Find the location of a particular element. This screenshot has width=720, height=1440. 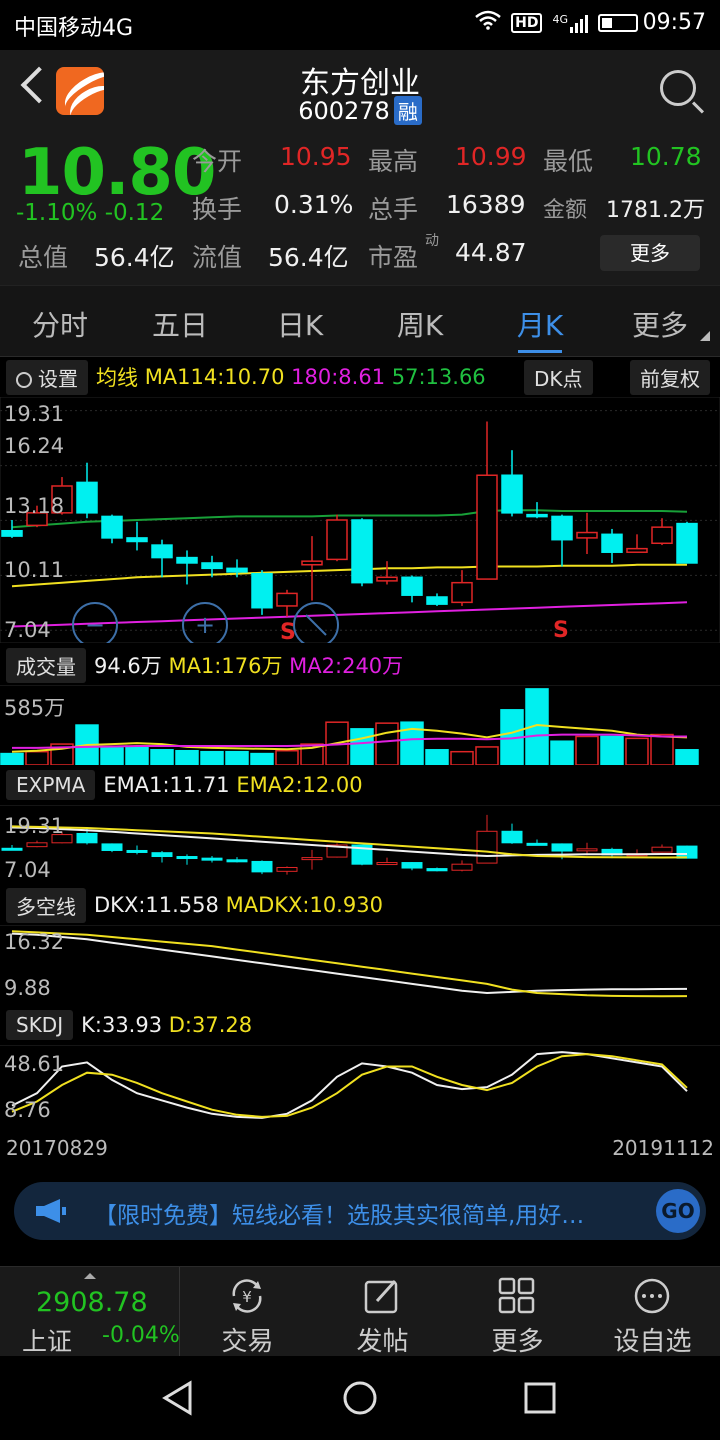

expma-chart: 19.31 7.04 is located at coordinates (360, 845).